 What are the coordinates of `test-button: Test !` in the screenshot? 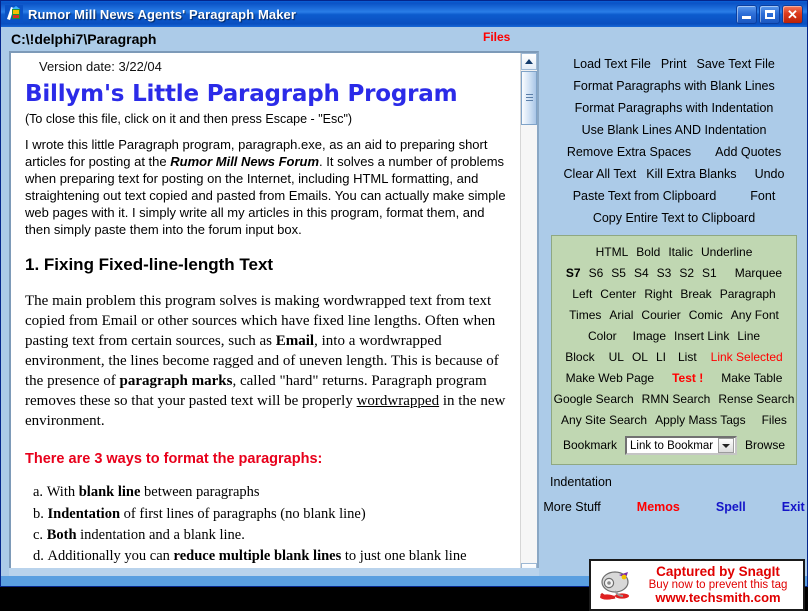 It's located at (687, 378).